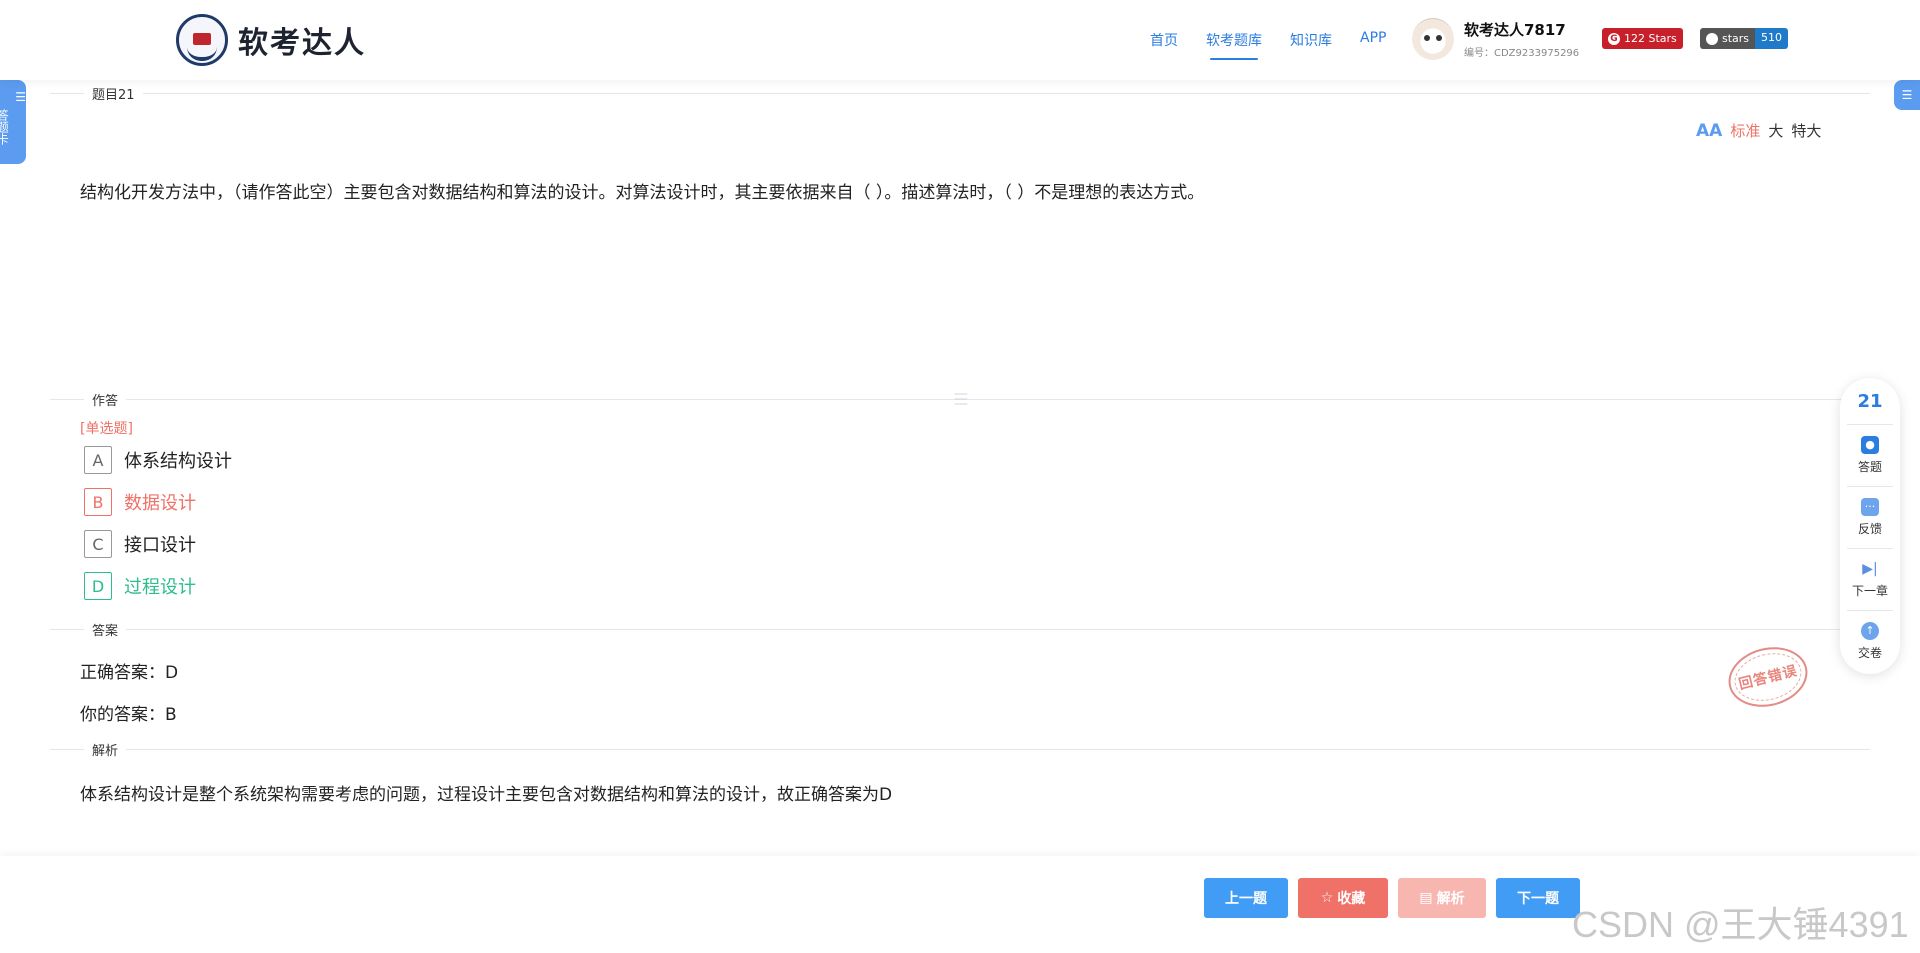 The height and width of the screenshot is (953, 1920). I want to click on submit-icon: ↑, so click(1870, 631).